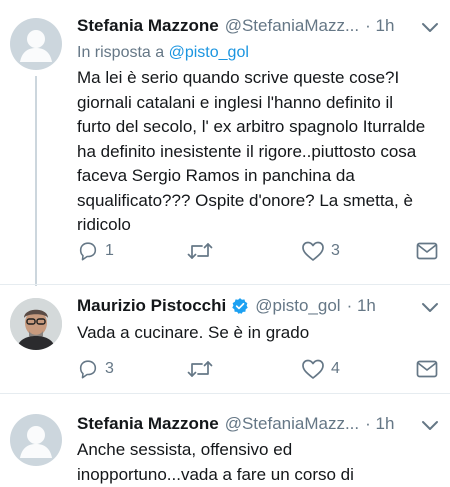 The width and height of the screenshot is (450, 487). Describe the element at coordinates (121, 52) in the screenshot. I see `reply-prefix: In risposta a` at that location.